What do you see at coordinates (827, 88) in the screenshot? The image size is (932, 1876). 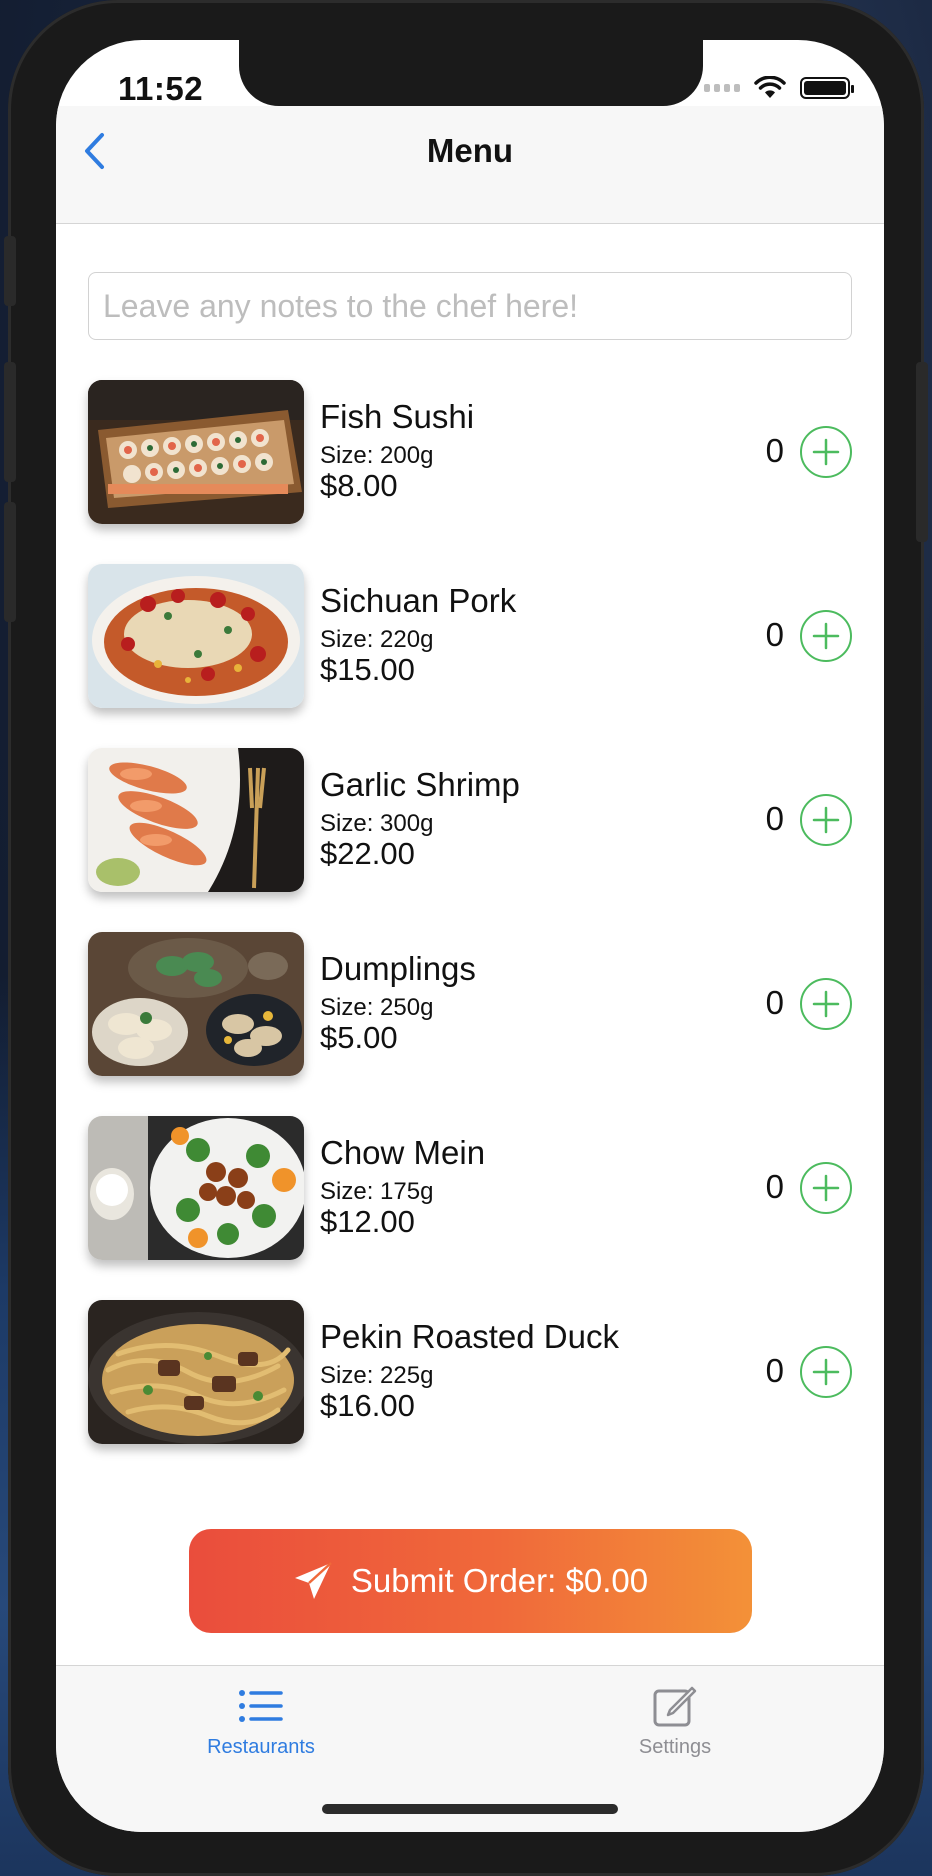 I see `battery-icon` at bounding box center [827, 88].